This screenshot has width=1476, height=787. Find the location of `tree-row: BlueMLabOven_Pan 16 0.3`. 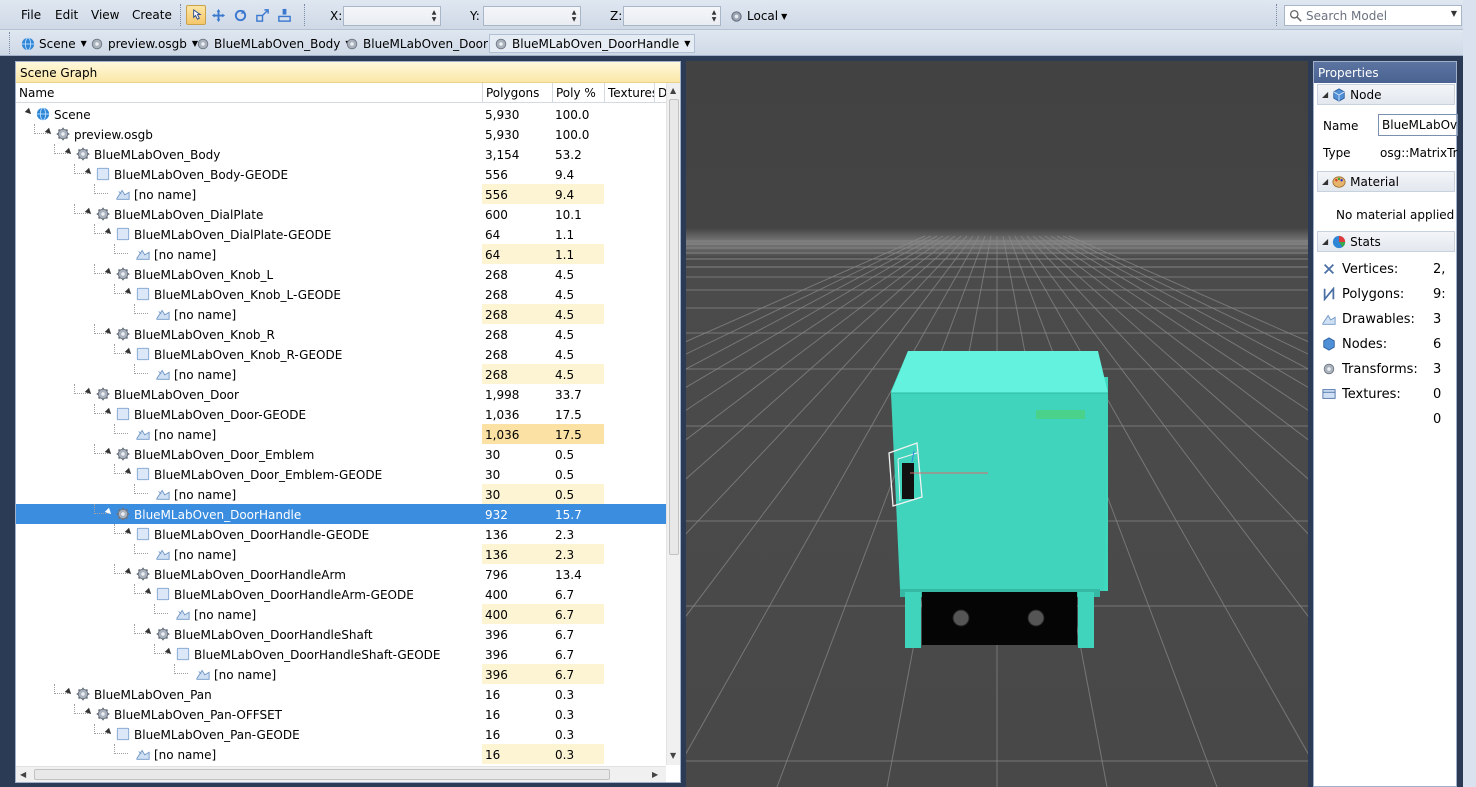

tree-row: BlueMLabOven_Pan 16 0.3 is located at coordinates (341, 694).